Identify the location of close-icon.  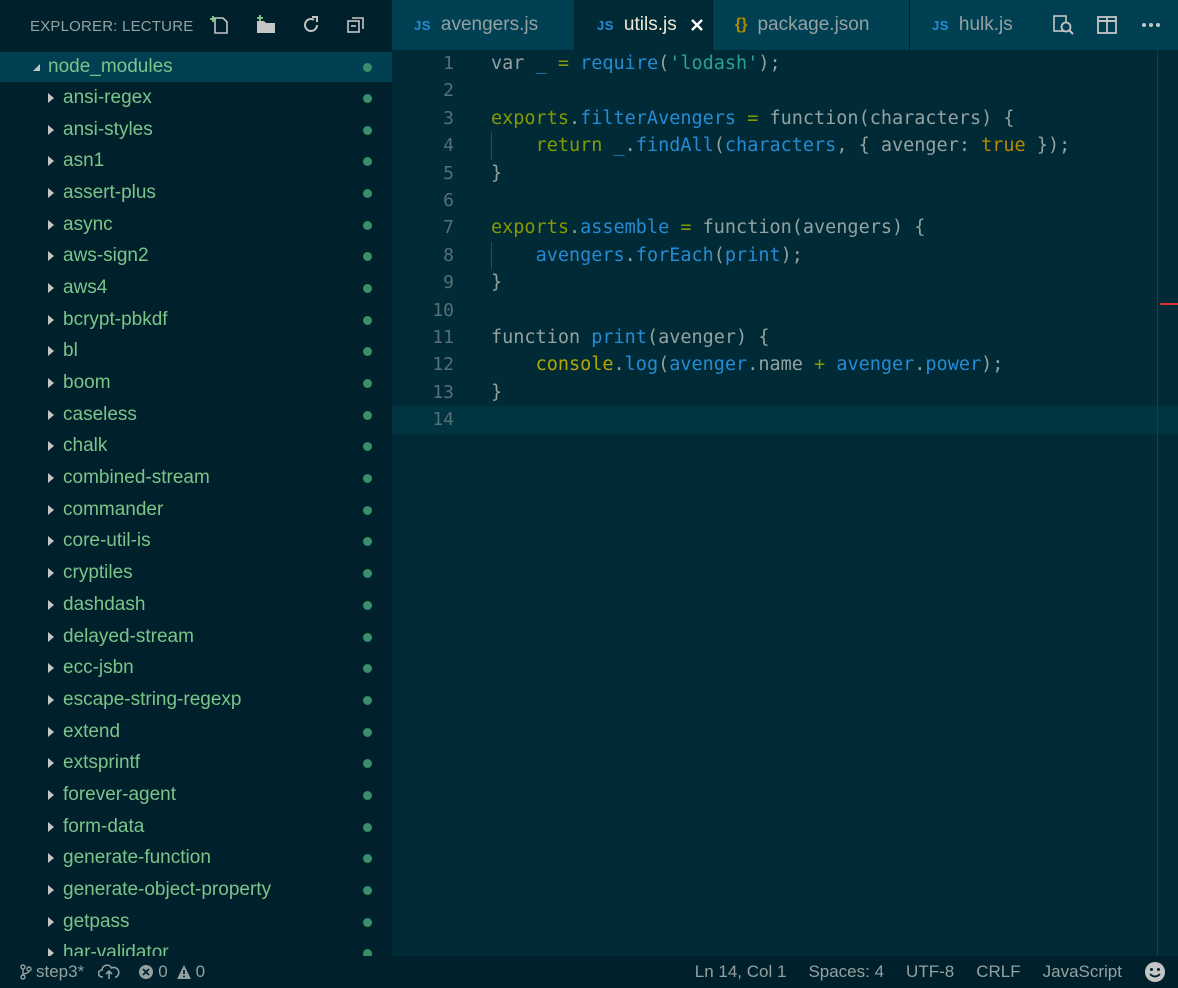
(697, 25).